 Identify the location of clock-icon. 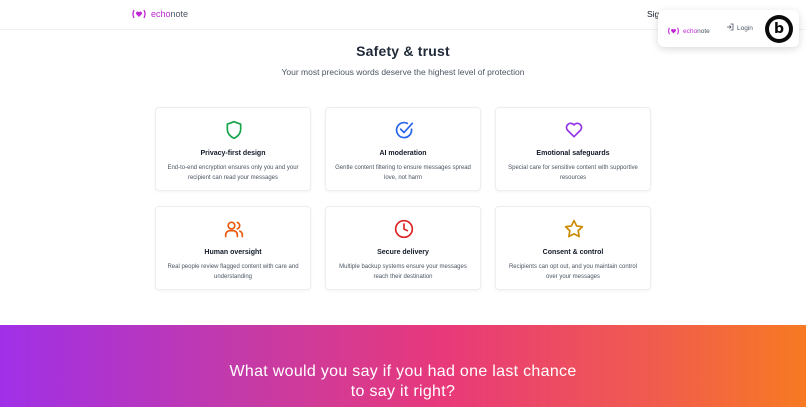
(404, 229).